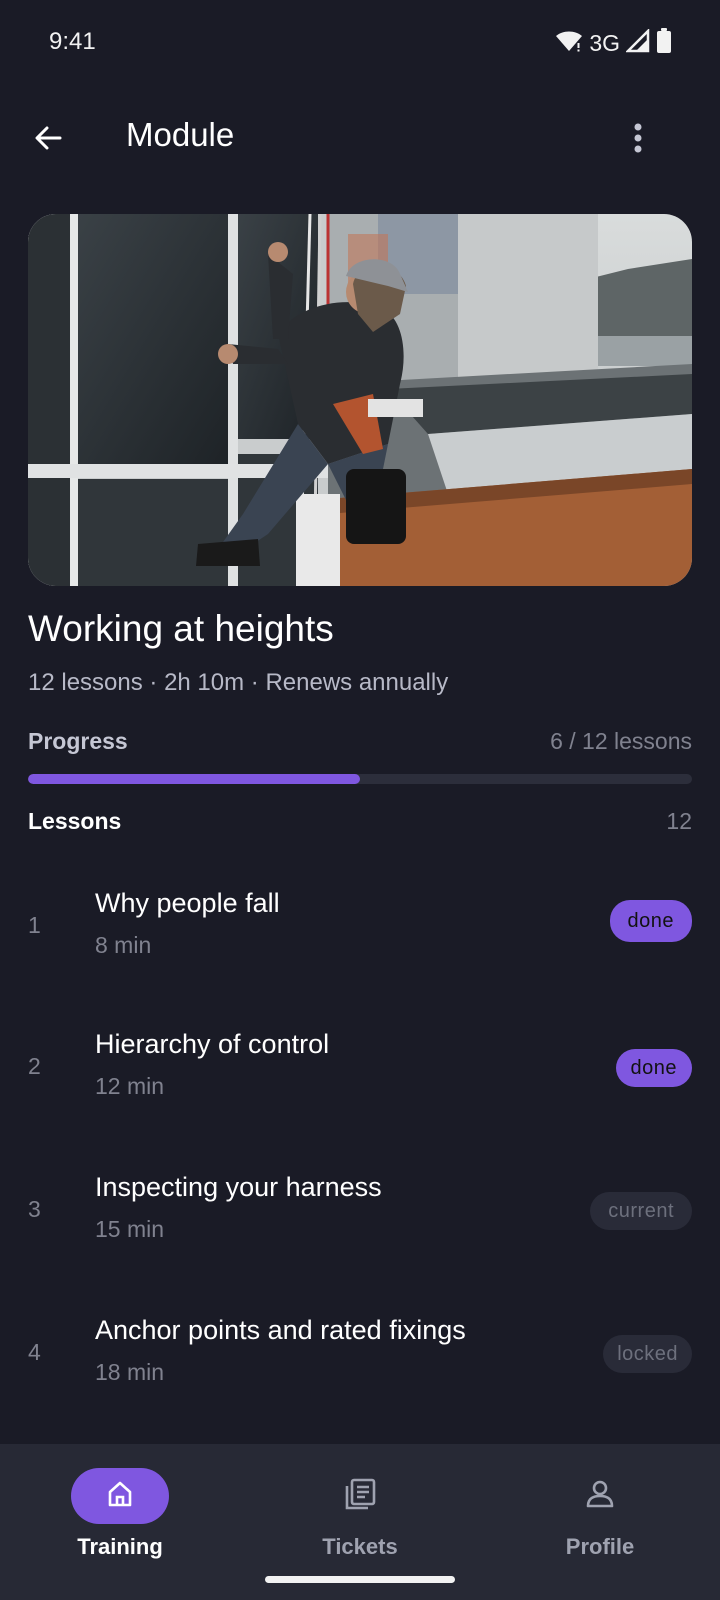 This screenshot has height=1600, width=720. I want to click on person-icon, so click(600, 1496).